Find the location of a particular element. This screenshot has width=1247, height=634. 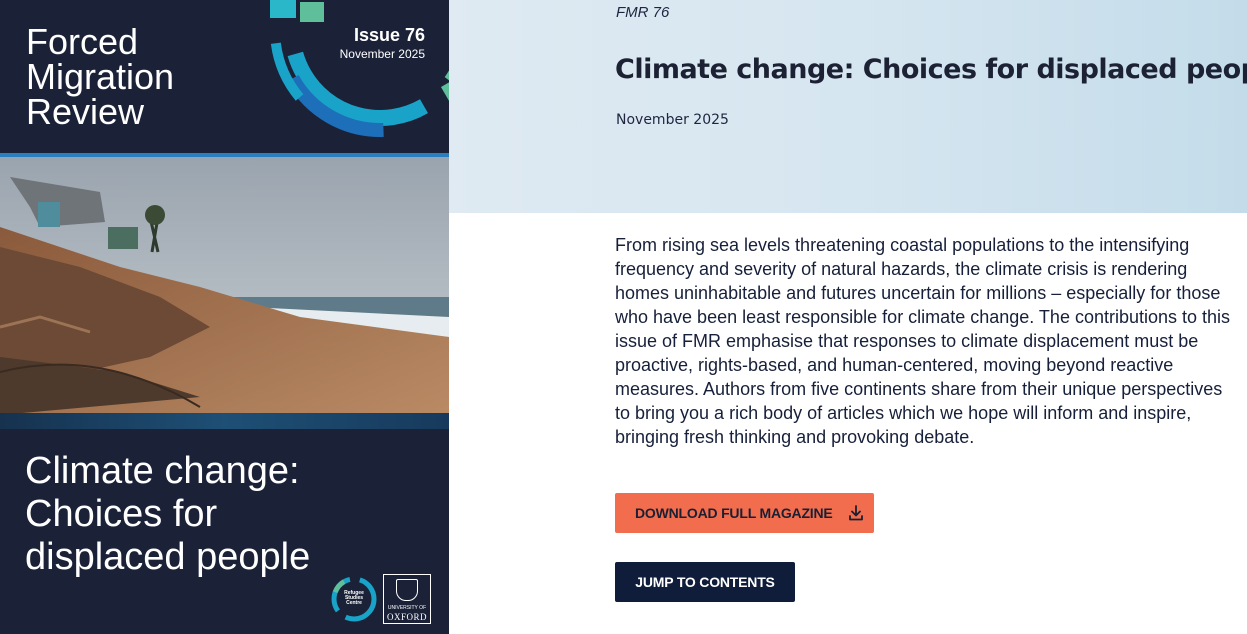

rsc-logo-text: Refugee Studies Centre is located at coordinates (354, 598).